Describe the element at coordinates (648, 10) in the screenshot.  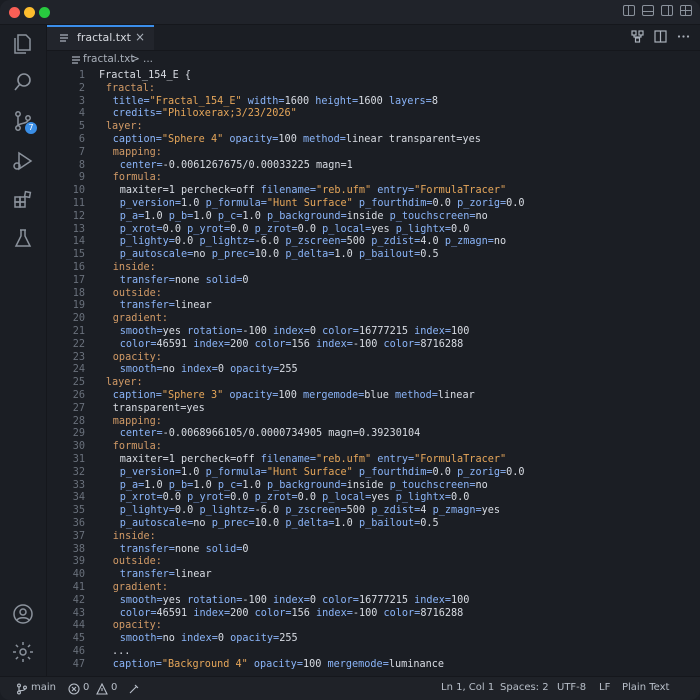
I see `toggle-panel-icon` at that location.